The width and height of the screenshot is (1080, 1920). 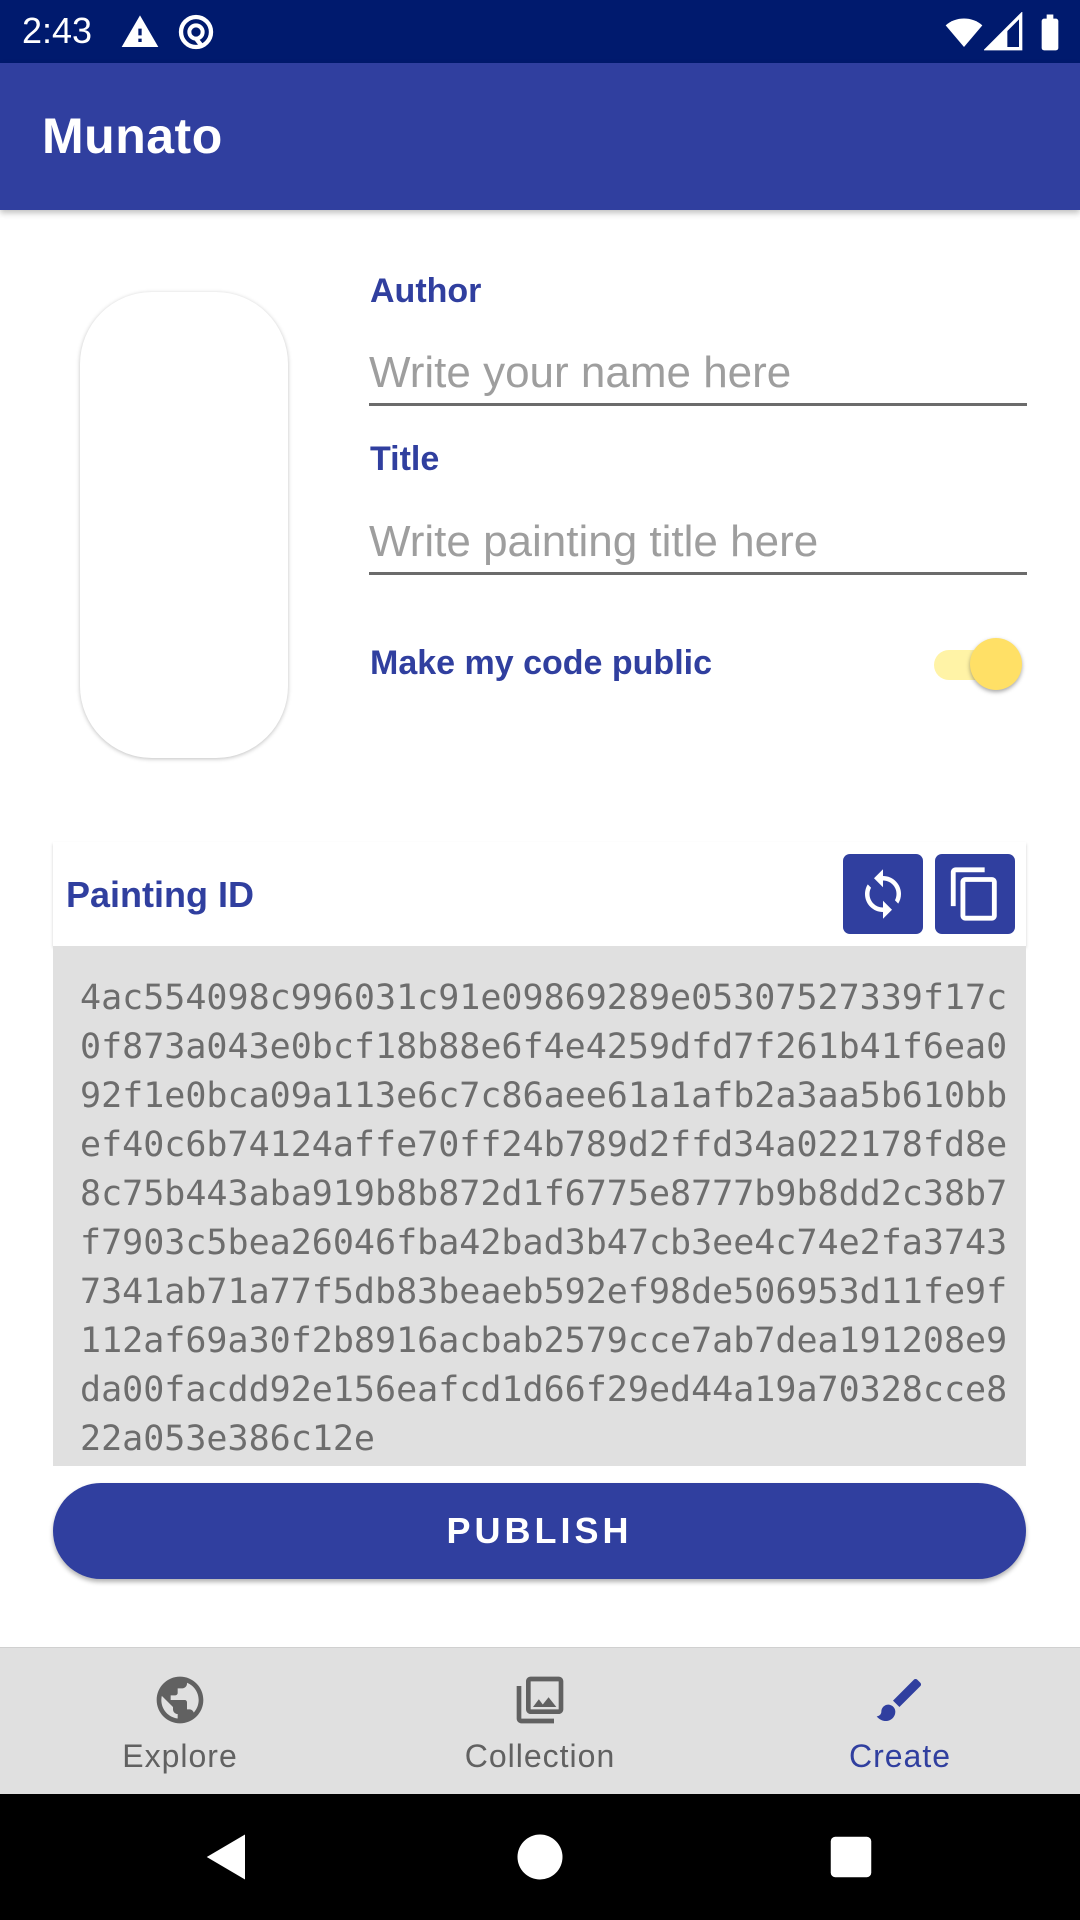 What do you see at coordinates (851, 1857) in the screenshot?
I see `recents-icon` at bounding box center [851, 1857].